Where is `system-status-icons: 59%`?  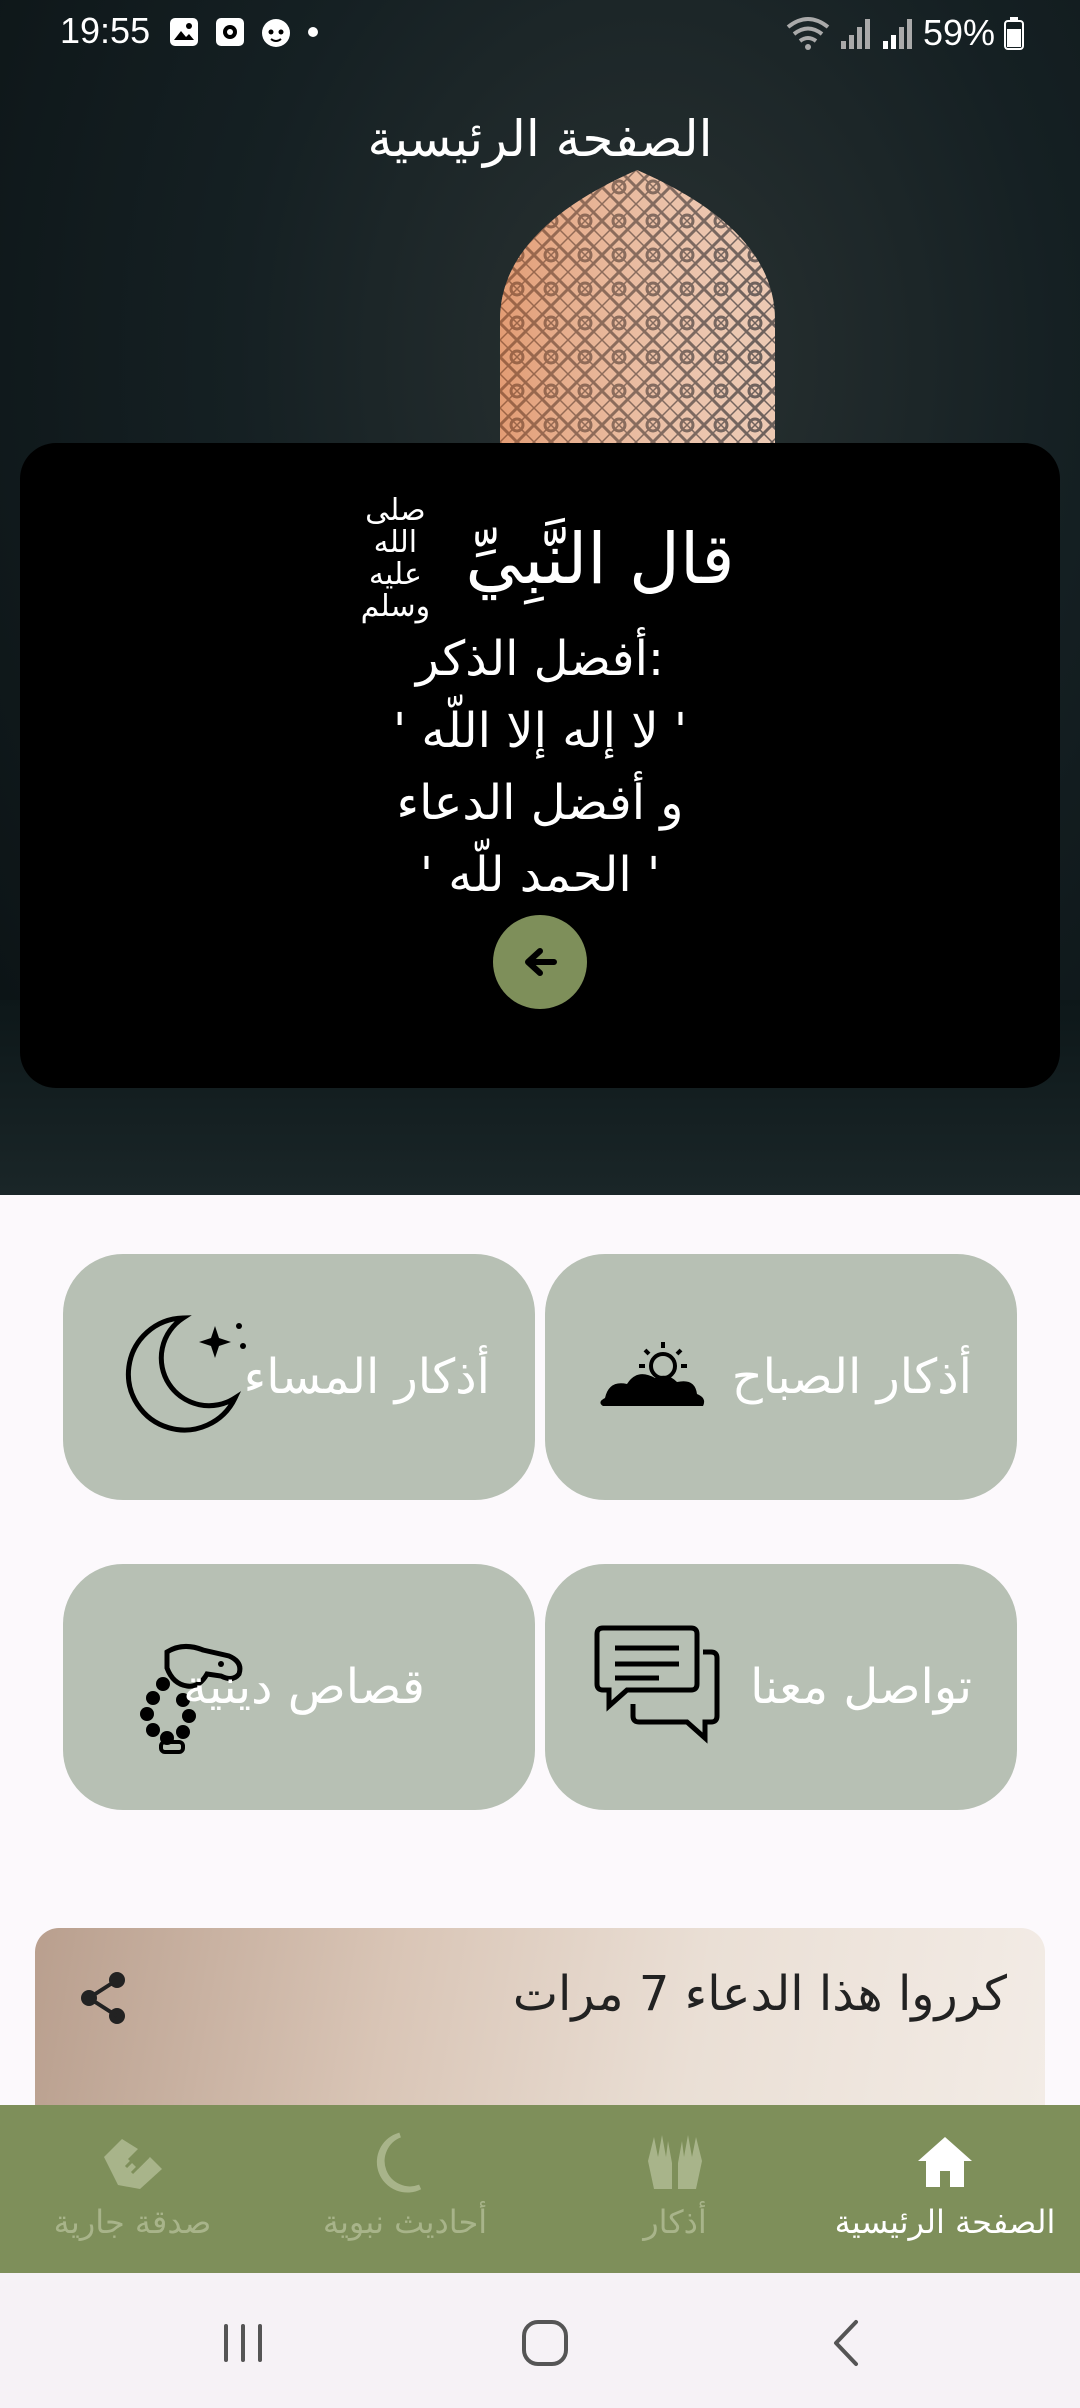 system-status-icons: 59% is located at coordinates (905, 33).